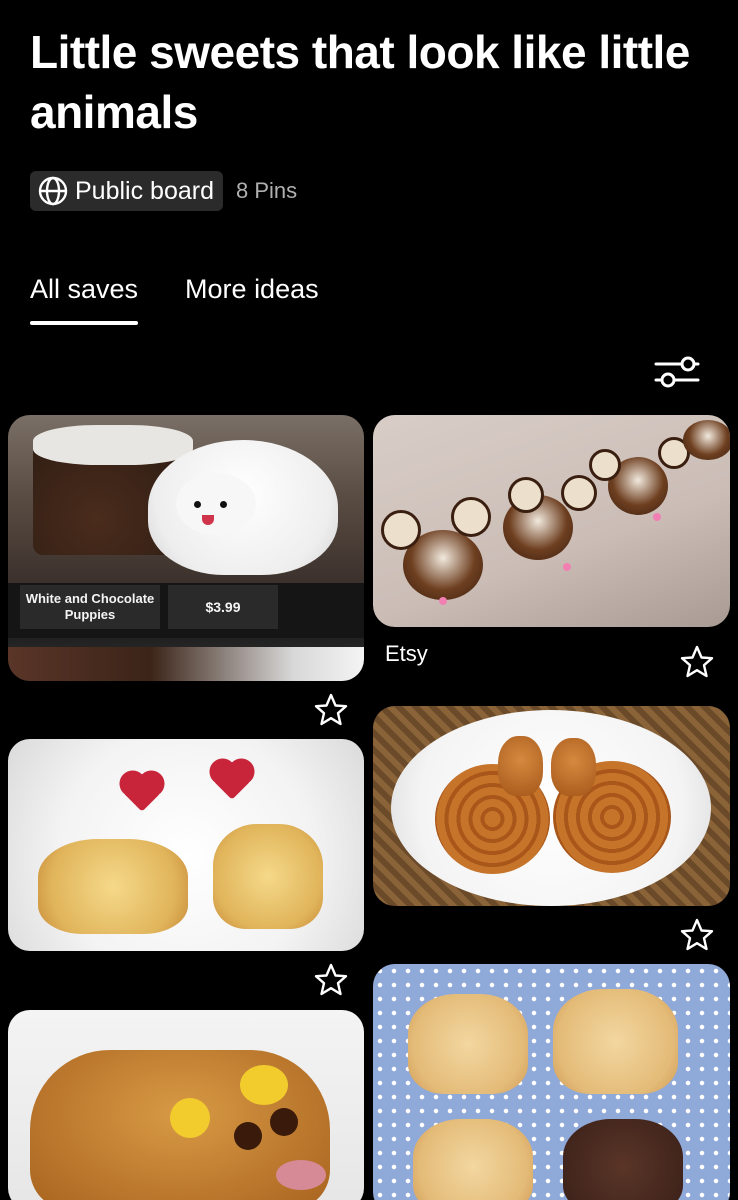 The image size is (738, 1200). What do you see at coordinates (223, 607) in the screenshot?
I see `price-tag-price: $3.99` at bounding box center [223, 607].